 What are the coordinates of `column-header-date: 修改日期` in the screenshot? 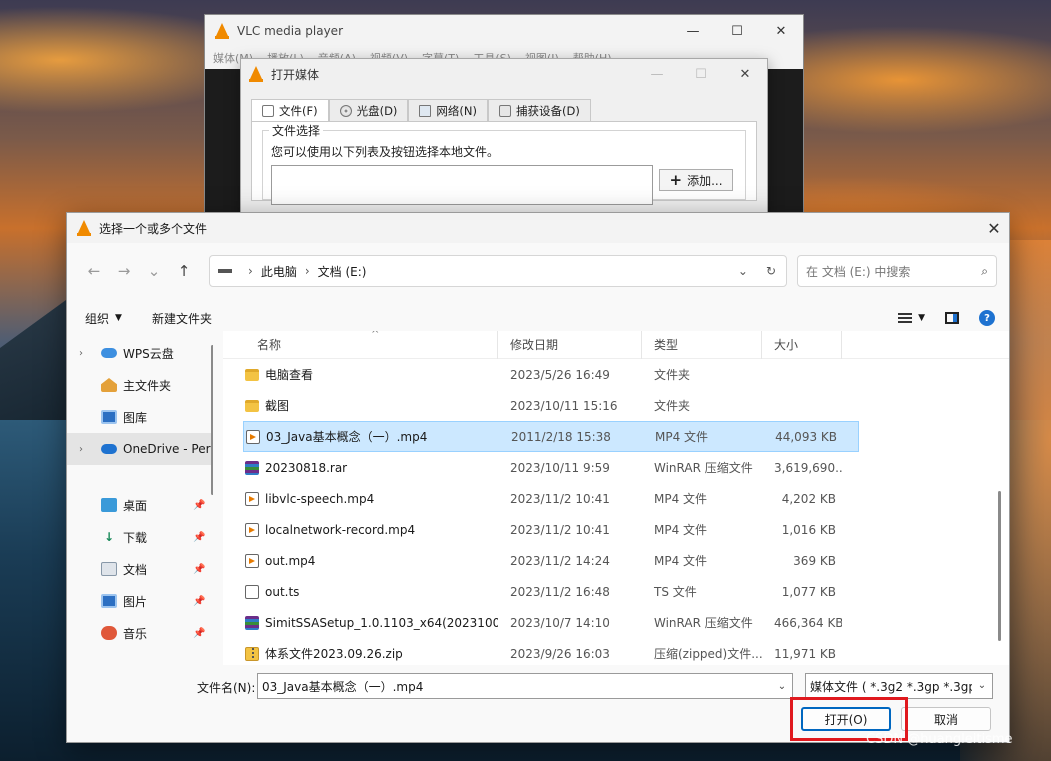 It's located at (570, 345).